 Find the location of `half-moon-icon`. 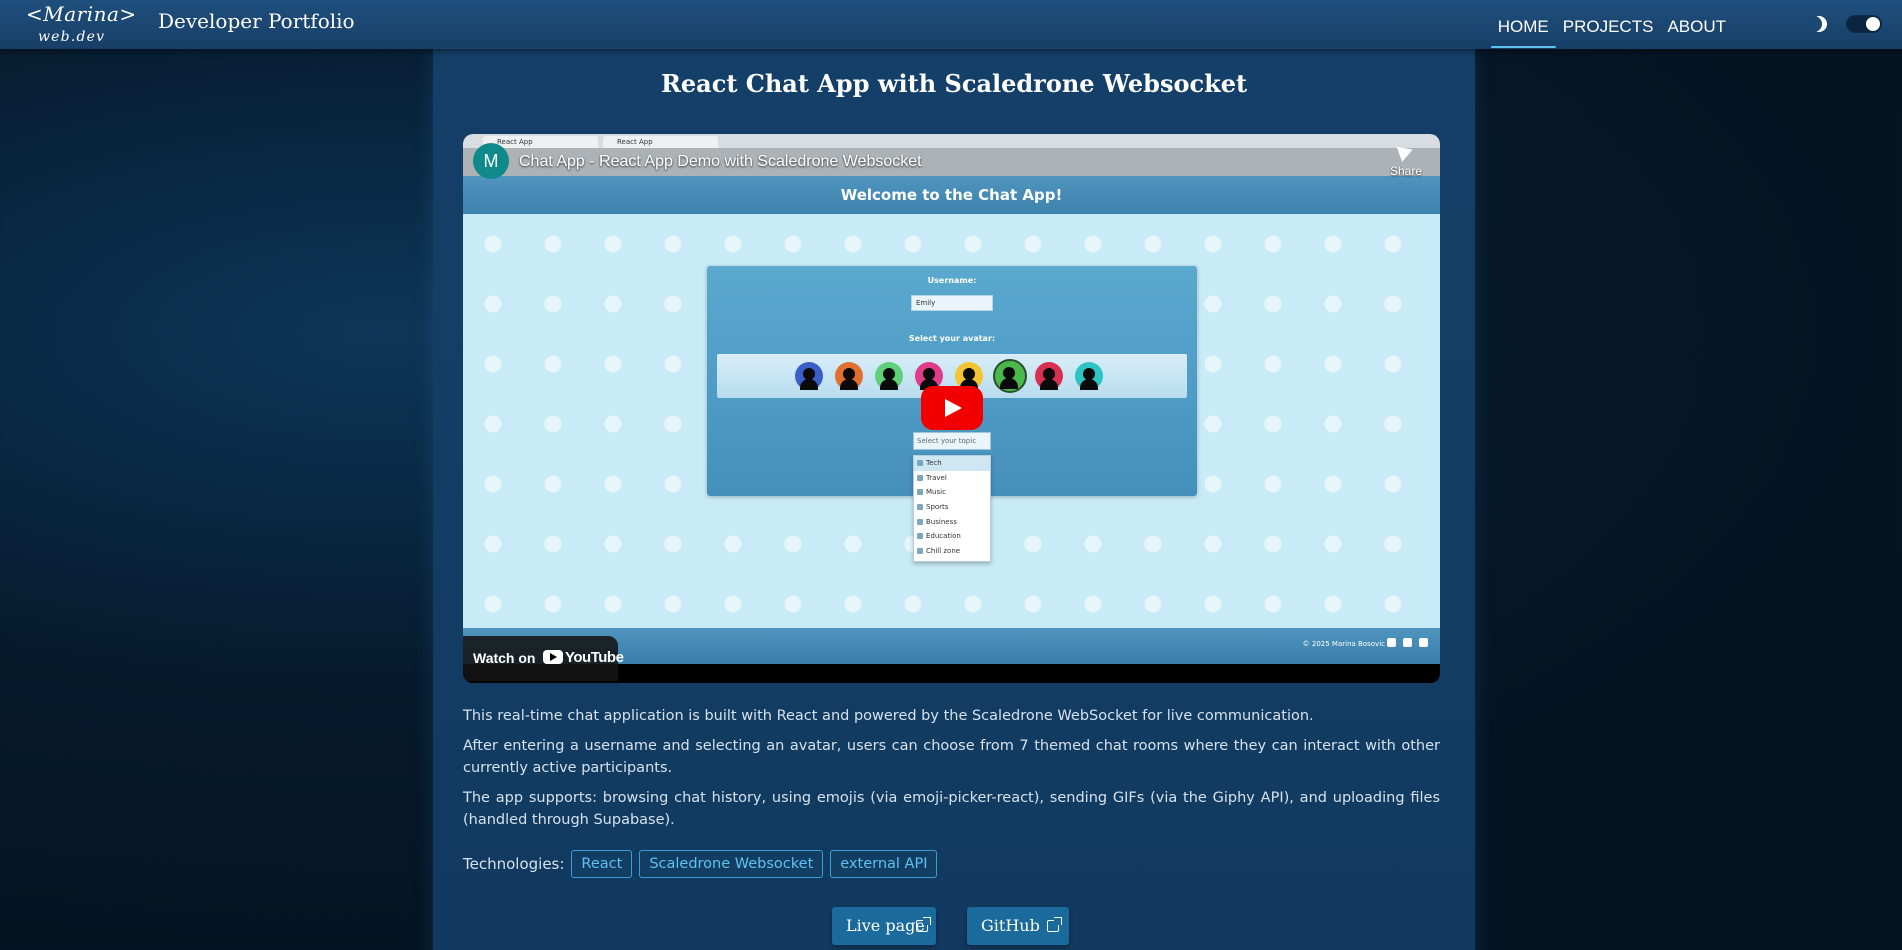

half-moon-icon is located at coordinates (1818, 24).